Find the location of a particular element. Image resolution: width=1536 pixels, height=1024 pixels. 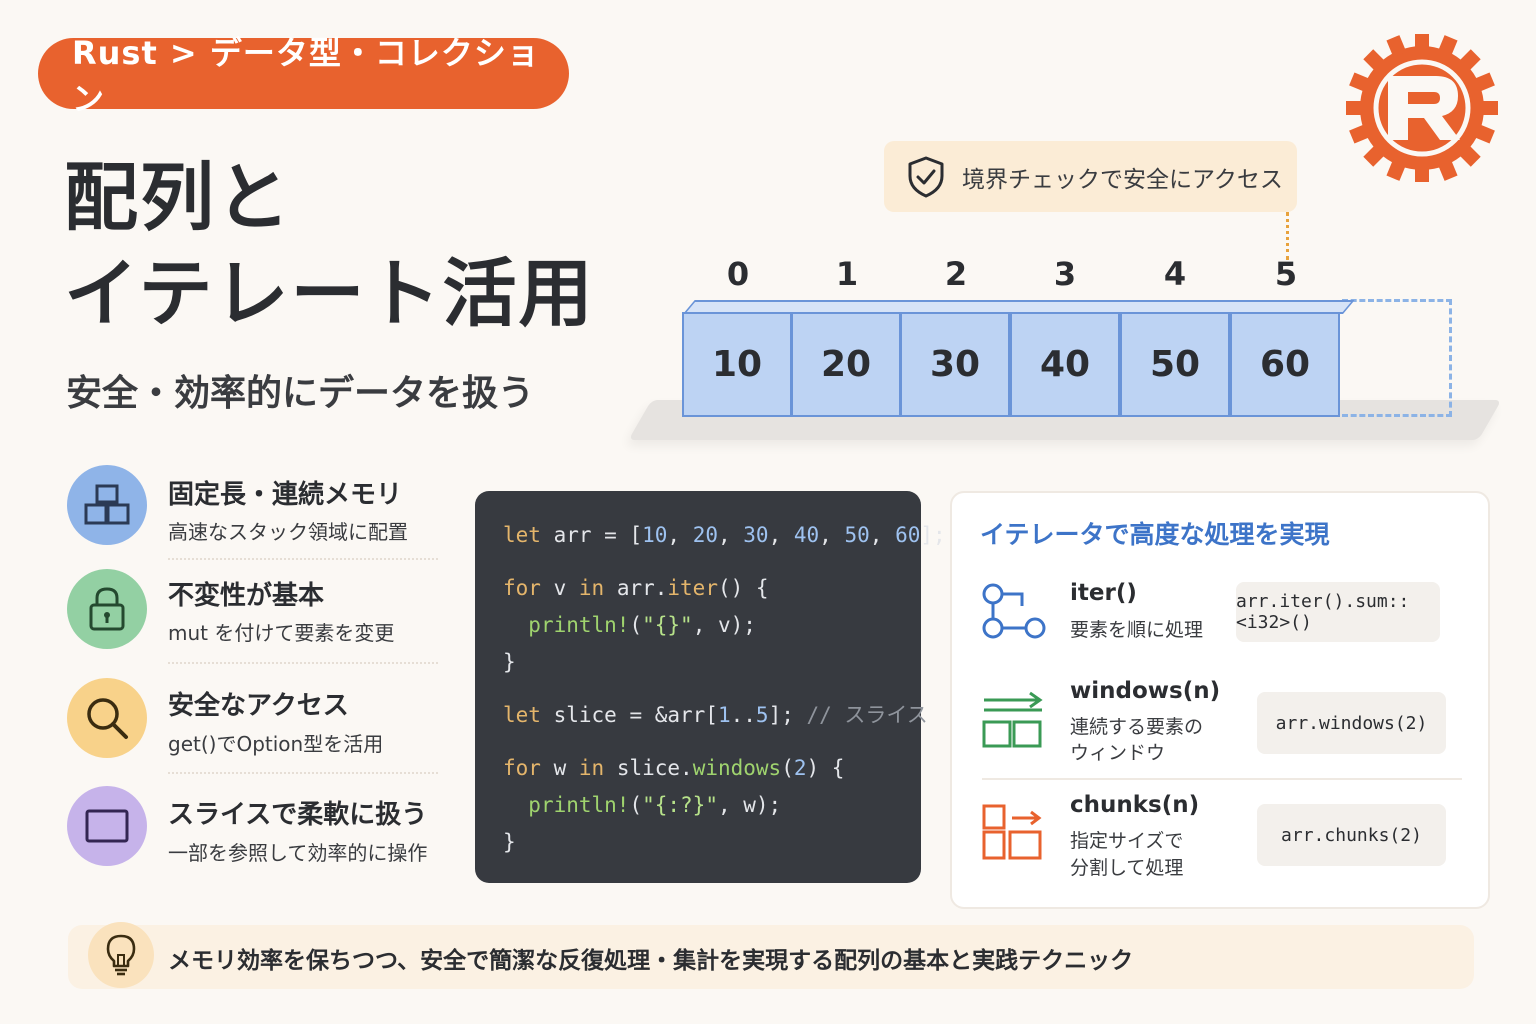

feature-title: 不変性が基本 is located at coordinates (246, 596).